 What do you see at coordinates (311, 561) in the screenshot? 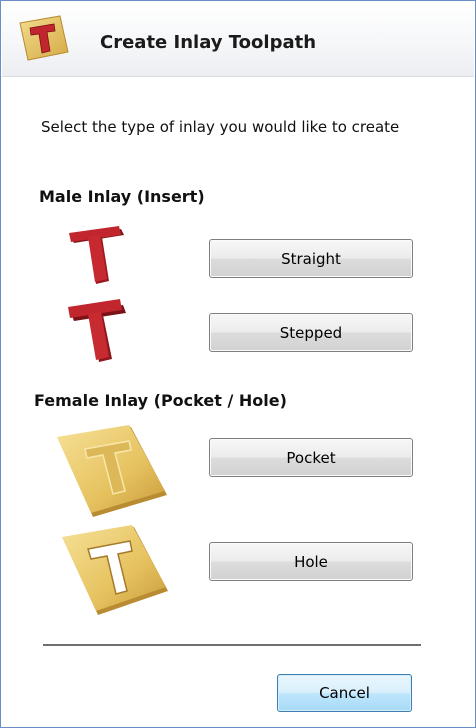
I see `hole-button: Hole` at bounding box center [311, 561].